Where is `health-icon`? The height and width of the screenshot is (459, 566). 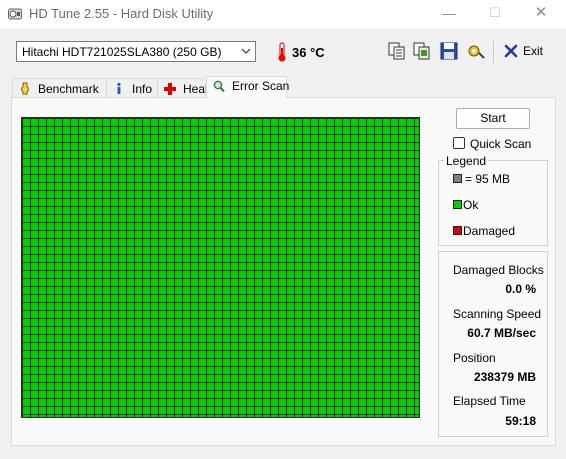
health-icon is located at coordinates (170, 89).